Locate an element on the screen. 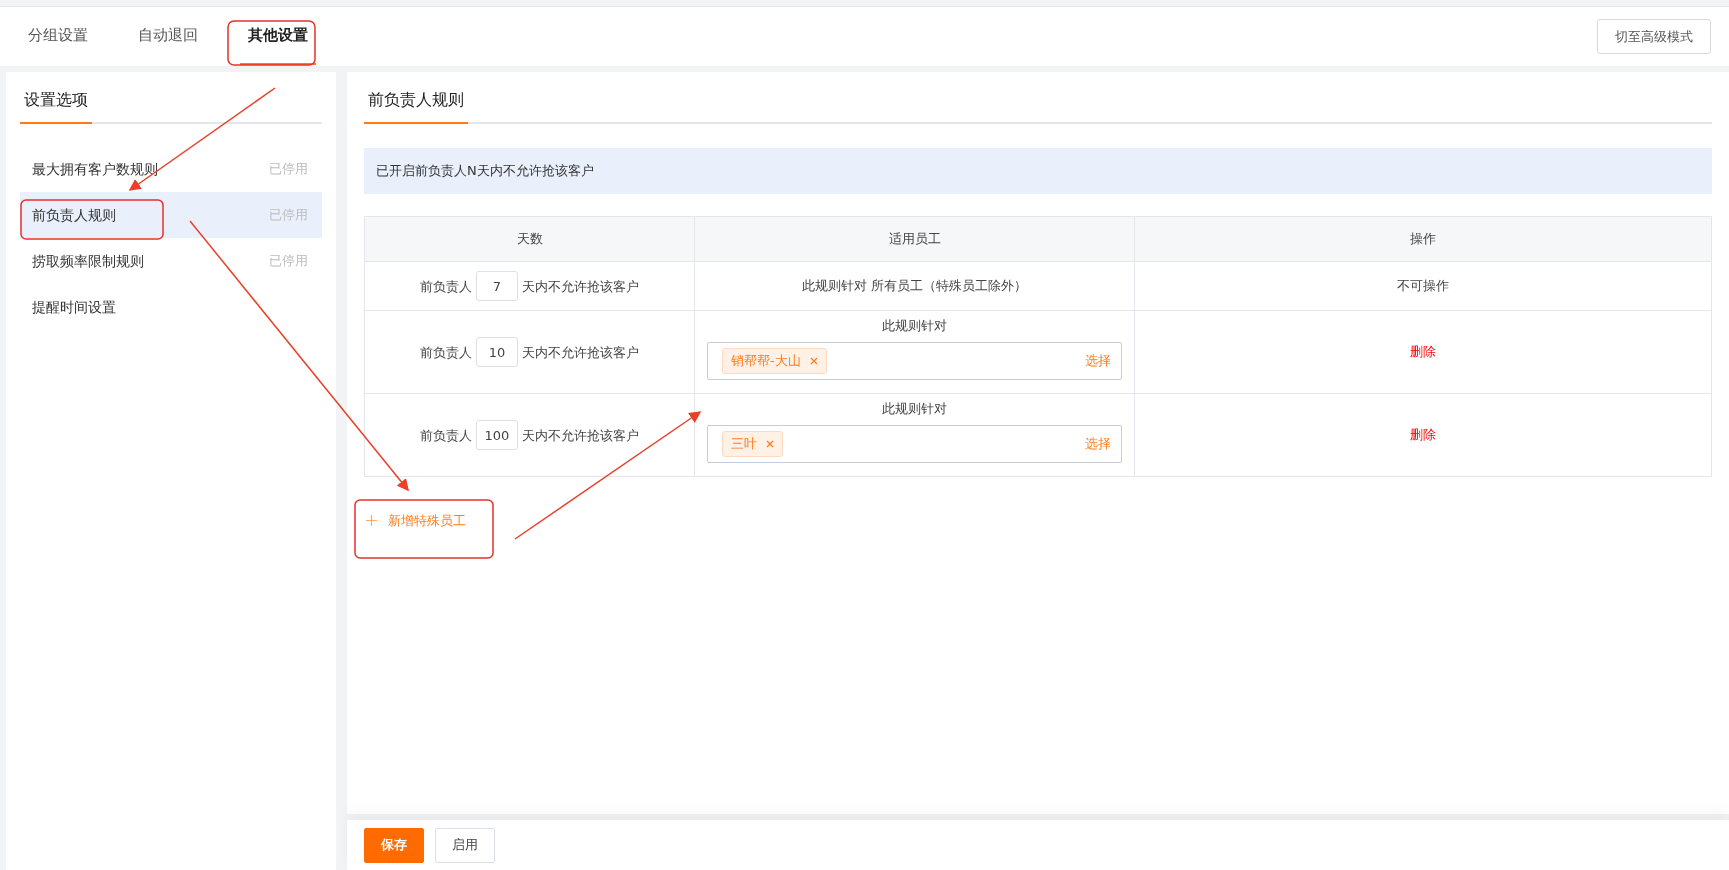  item-label: 前负责人规则 is located at coordinates (74, 215).